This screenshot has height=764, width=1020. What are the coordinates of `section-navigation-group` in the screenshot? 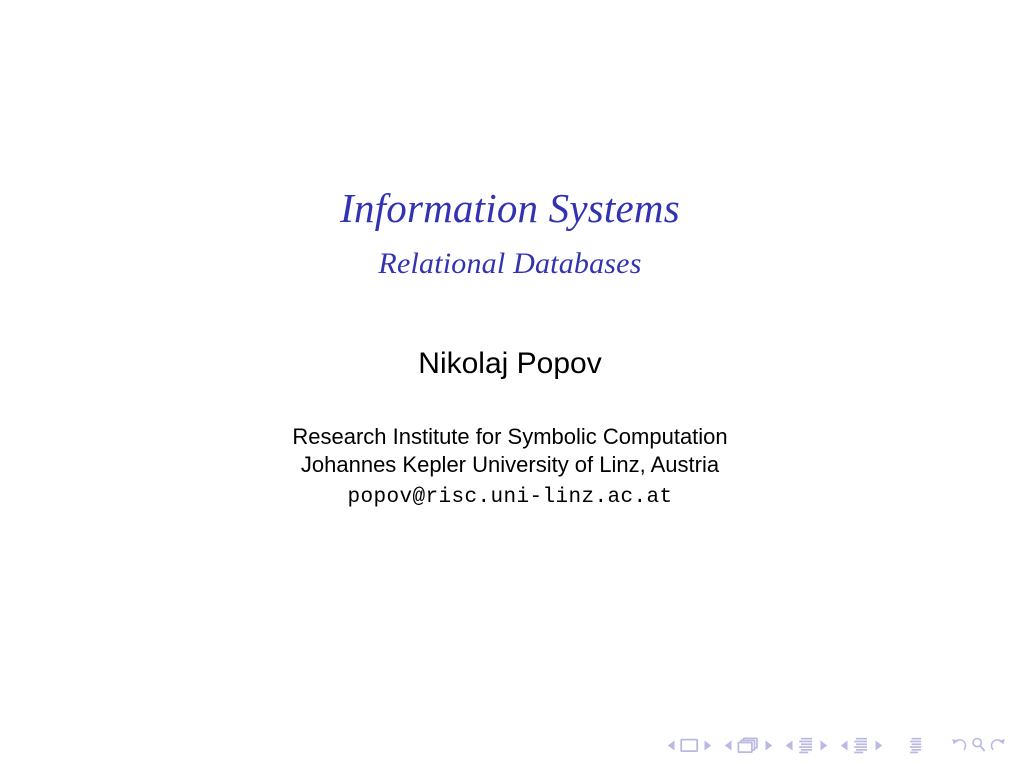 It's located at (861, 745).